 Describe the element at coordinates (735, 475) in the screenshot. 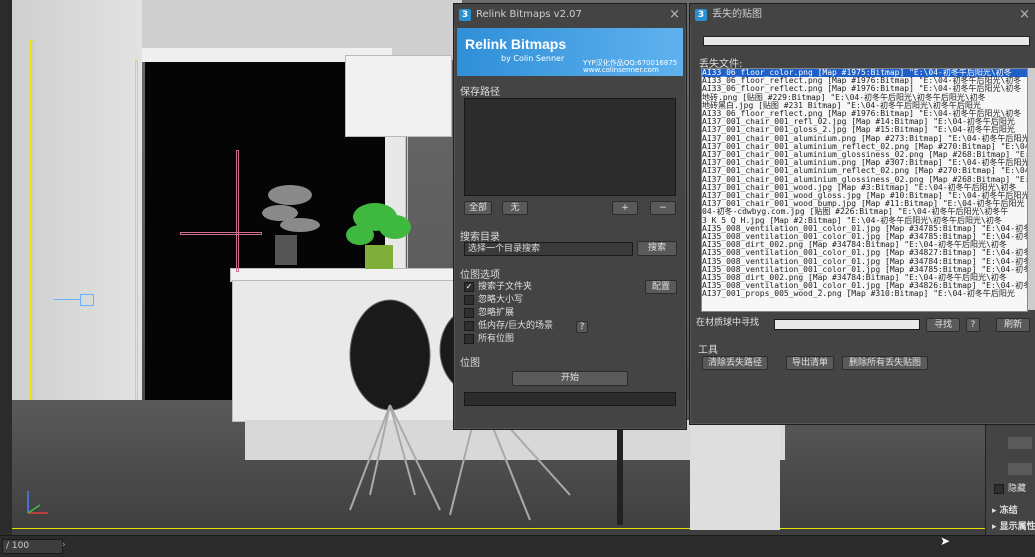

I see `right-cabinet` at that location.